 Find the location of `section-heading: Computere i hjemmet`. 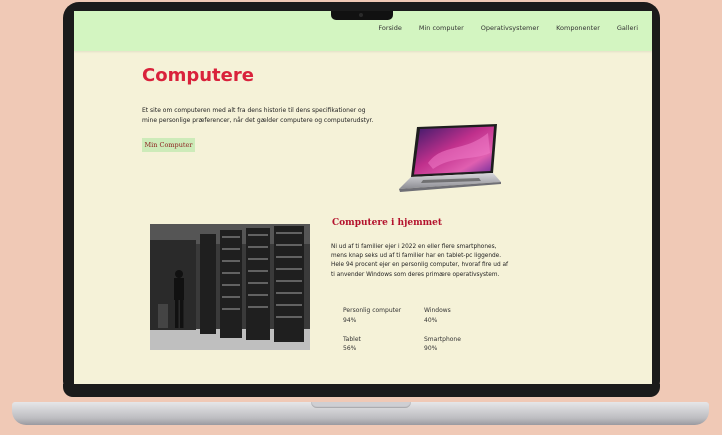

section-heading: Computere i hjemmet is located at coordinates (387, 223).